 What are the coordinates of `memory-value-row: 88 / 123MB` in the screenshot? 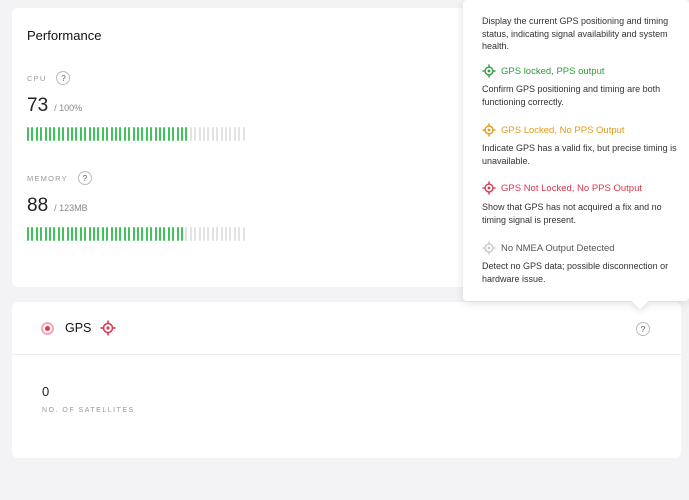 It's located at (57, 206).